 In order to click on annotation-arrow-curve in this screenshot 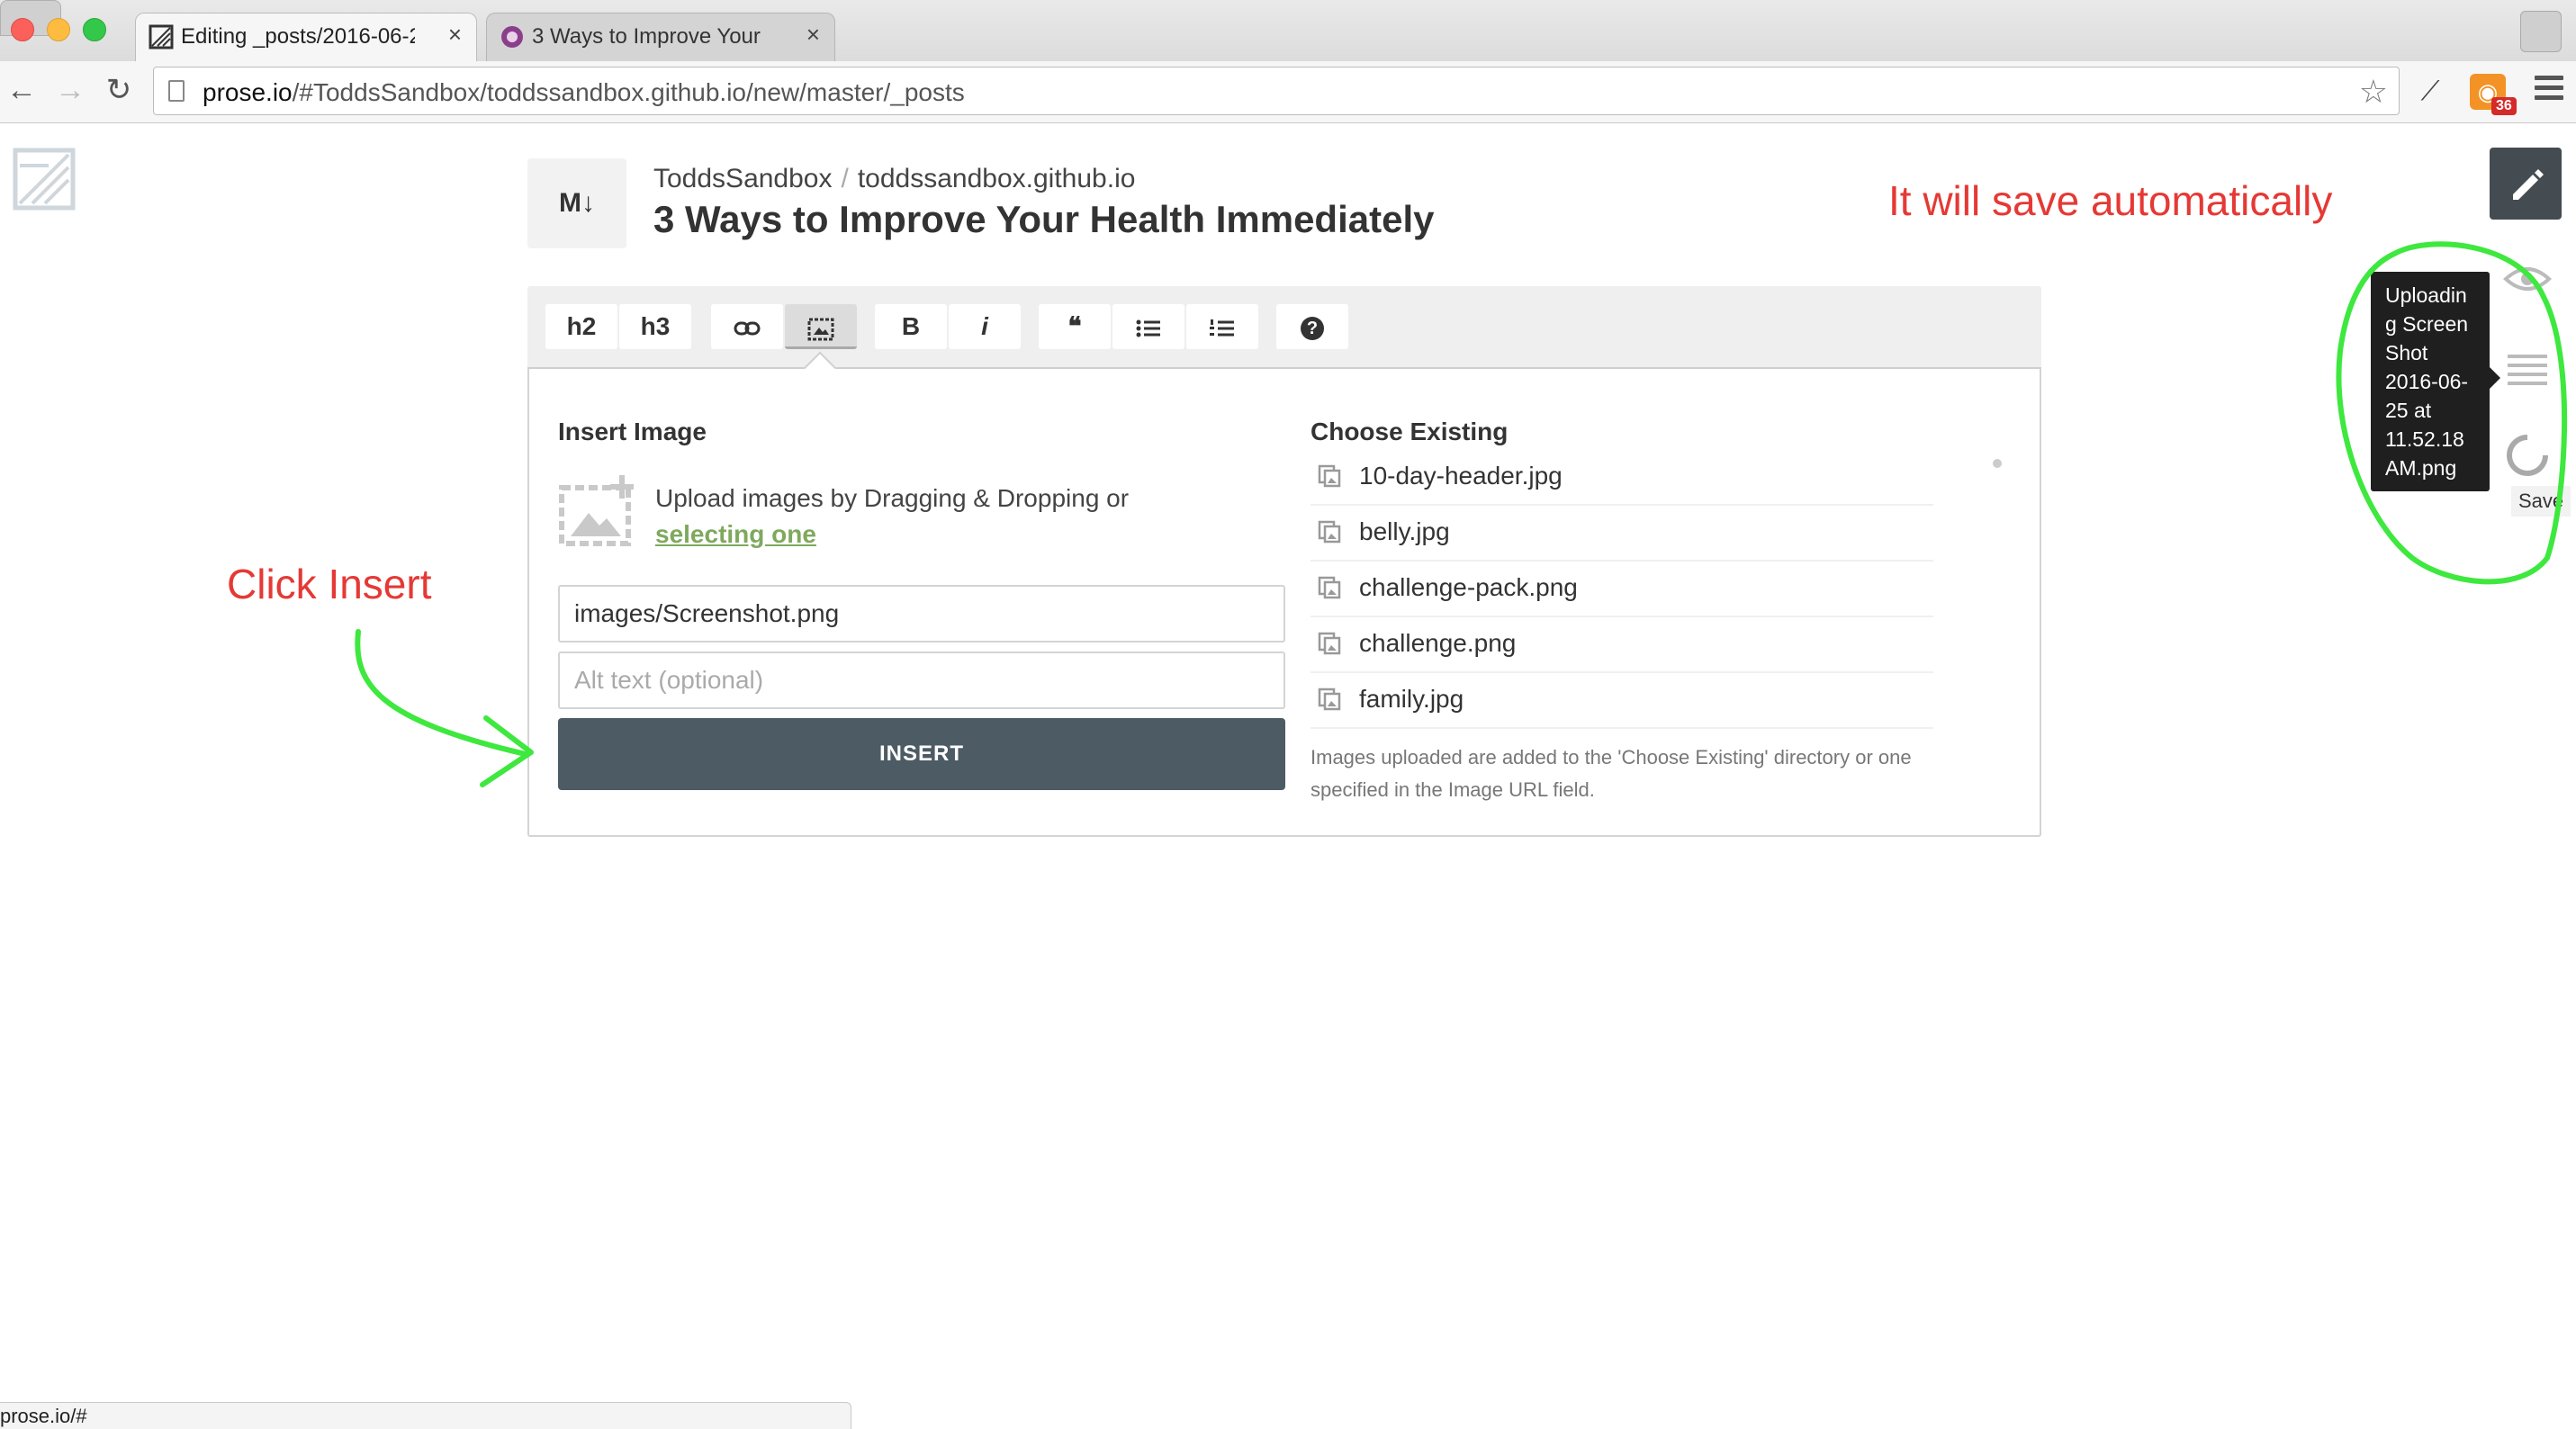, I will do `click(441, 693)`.